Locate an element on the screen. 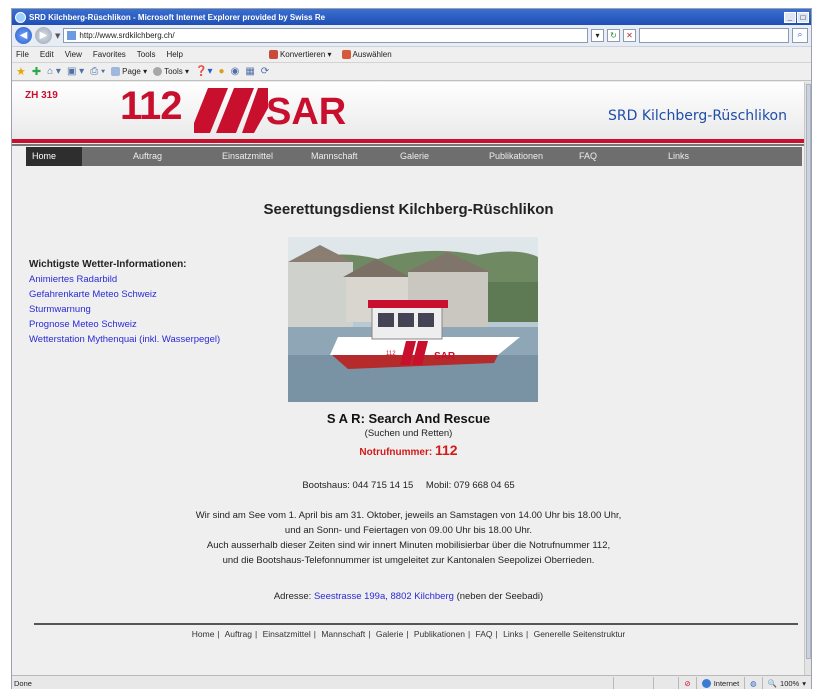 The height and width of the screenshot is (689, 815). page-title: Seerettungsdienst Kilchberg-Rüschlikon is located at coordinates (408, 209).